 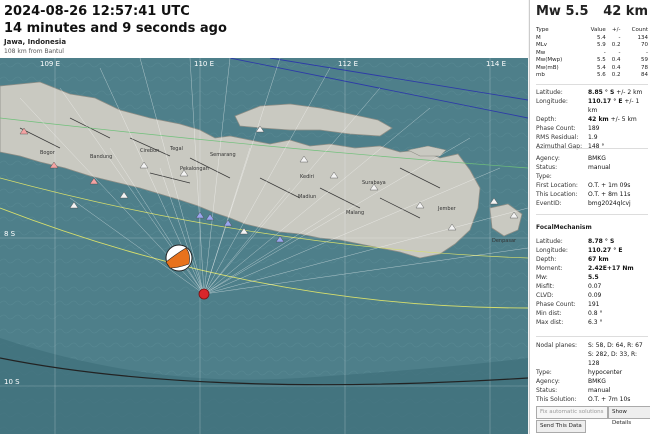 I want to click on svg-text: Kediri, so click(x=307, y=177).